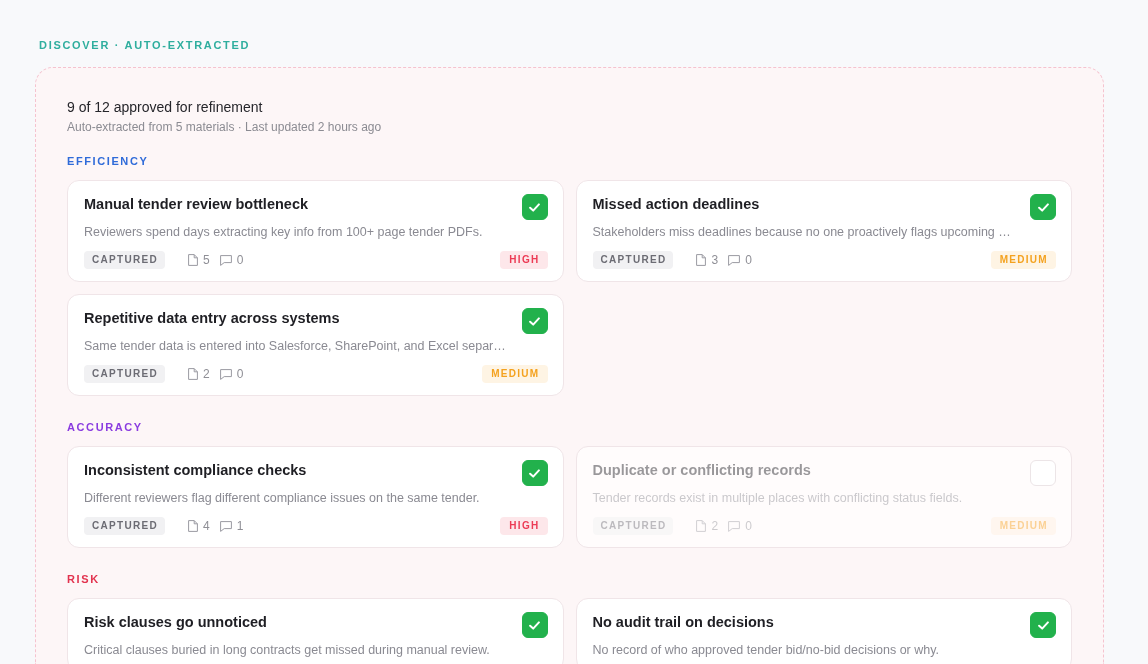  Describe the element at coordinates (715, 260) in the screenshot. I see `document-count: 3` at that location.